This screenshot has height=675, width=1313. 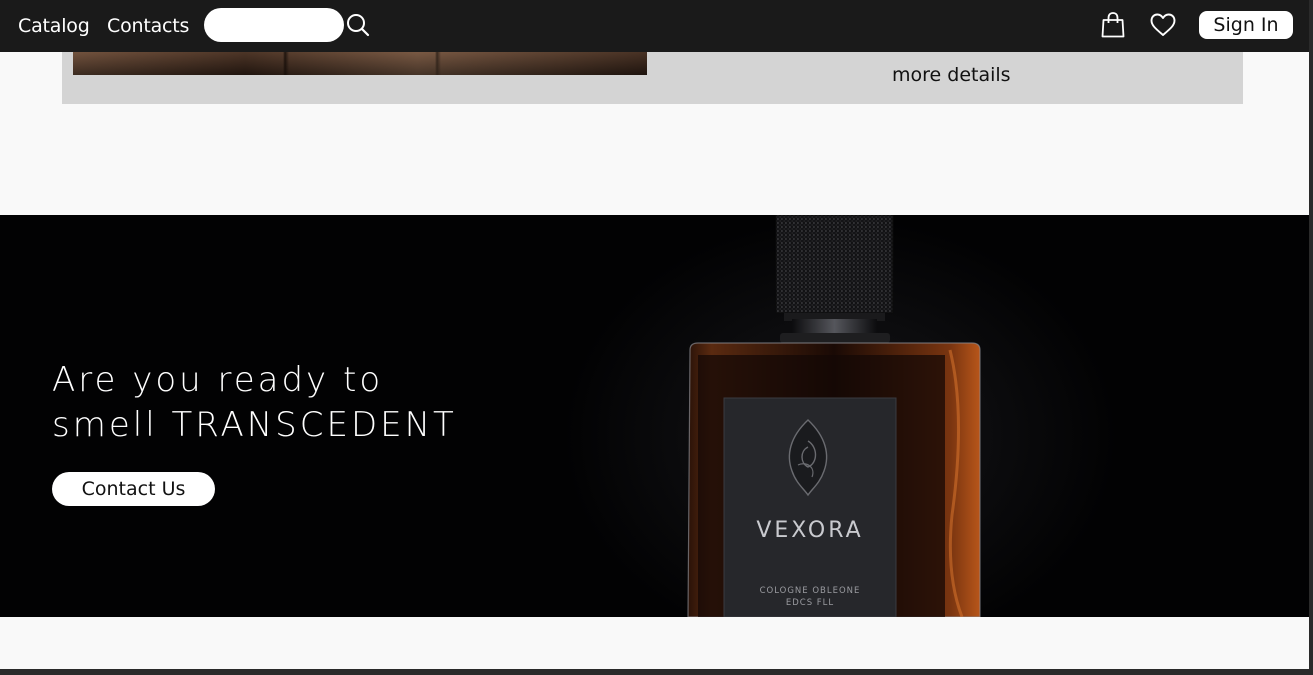 What do you see at coordinates (1163, 25) in the screenshot?
I see `heart-icon` at bounding box center [1163, 25].